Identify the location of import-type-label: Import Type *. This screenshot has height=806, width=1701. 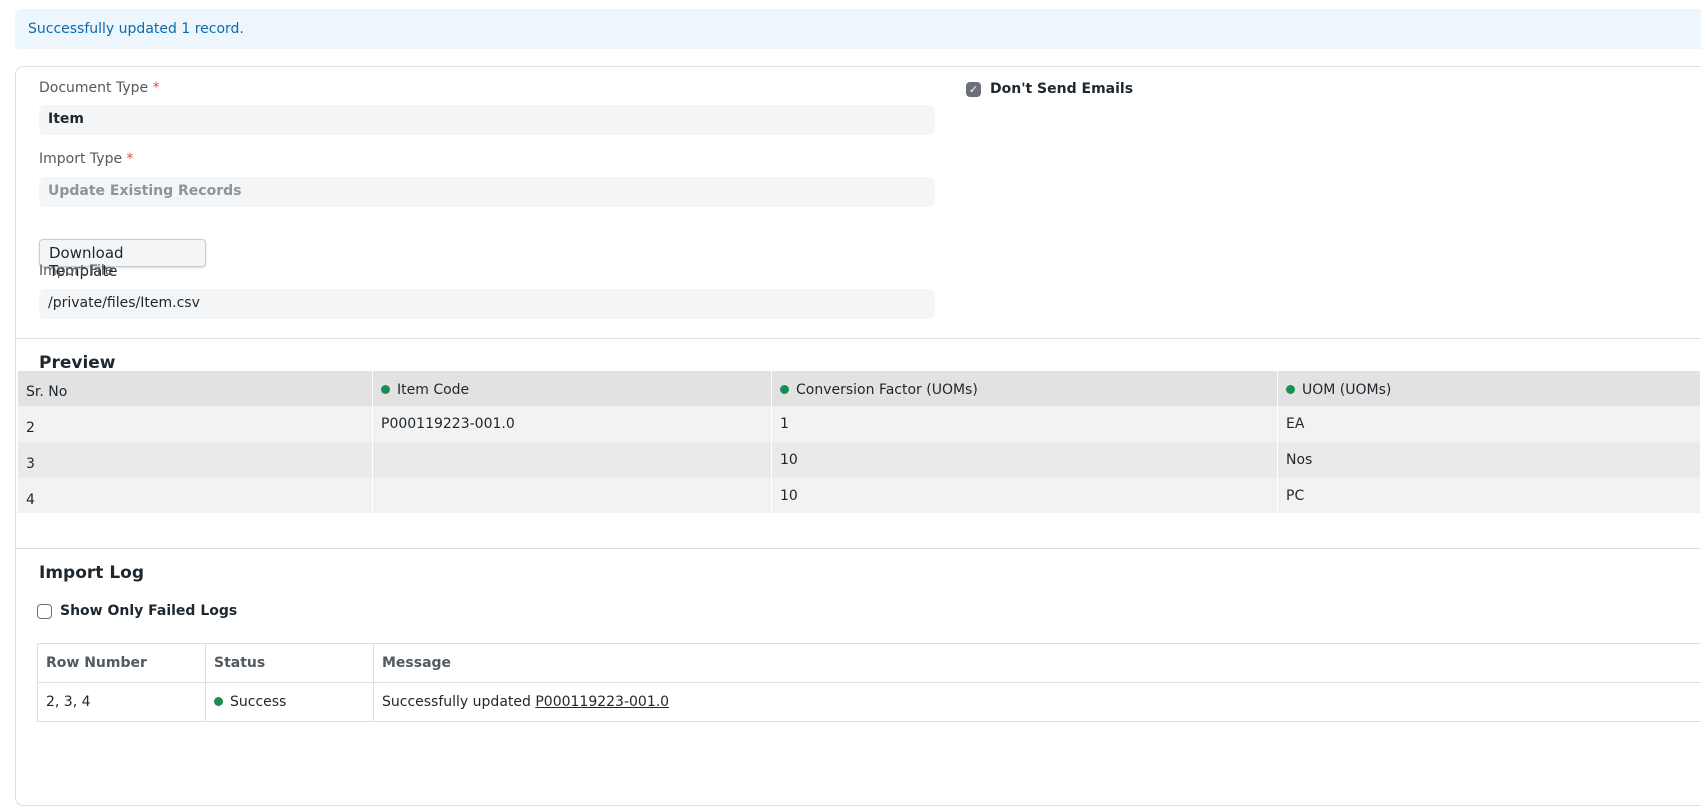
(86, 159).